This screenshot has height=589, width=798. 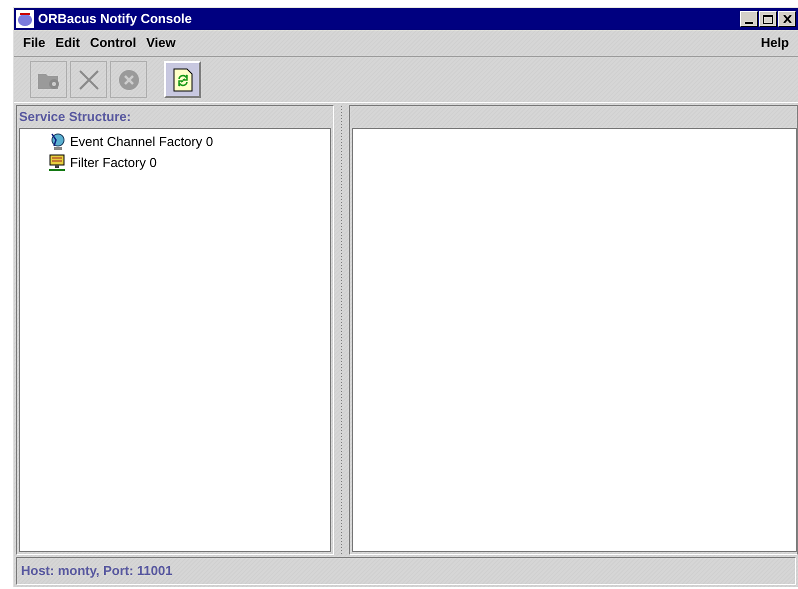 I want to click on menu-item: File, so click(x=34, y=43).